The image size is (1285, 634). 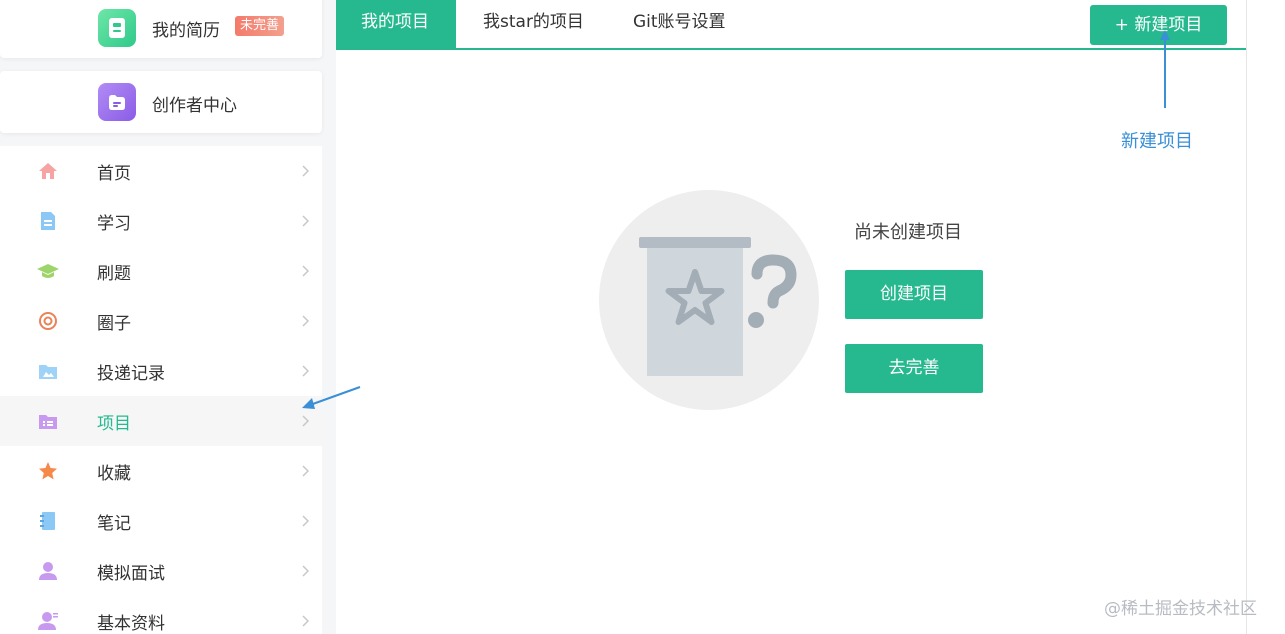 What do you see at coordinates (48, 171) in the screenshot?
I see `home-icon` at bounding box center [48, 171].